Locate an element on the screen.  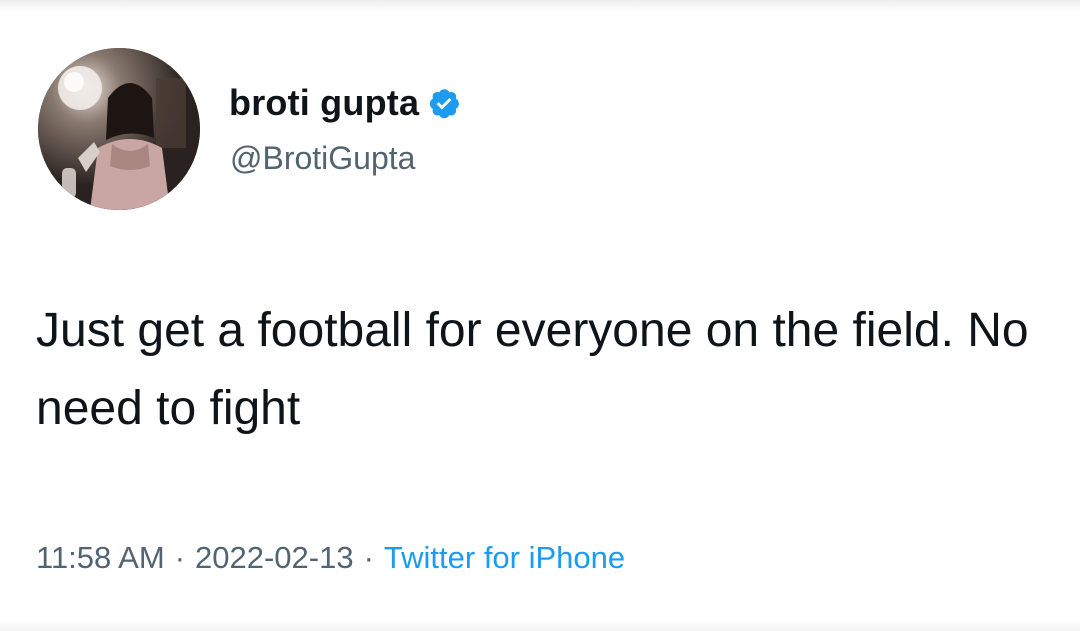
author-name-row: broti gupta is located at coordinates (345, 103).